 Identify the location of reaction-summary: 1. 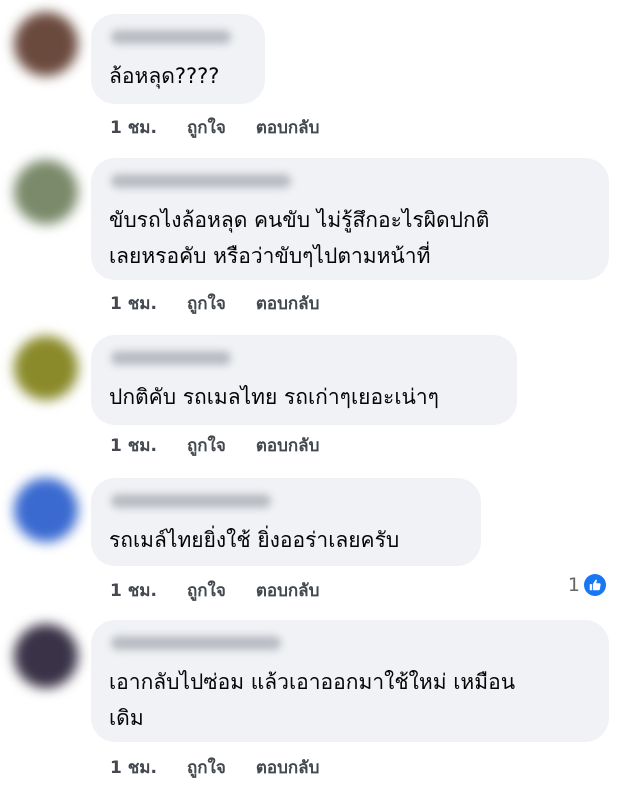
(587, 585).